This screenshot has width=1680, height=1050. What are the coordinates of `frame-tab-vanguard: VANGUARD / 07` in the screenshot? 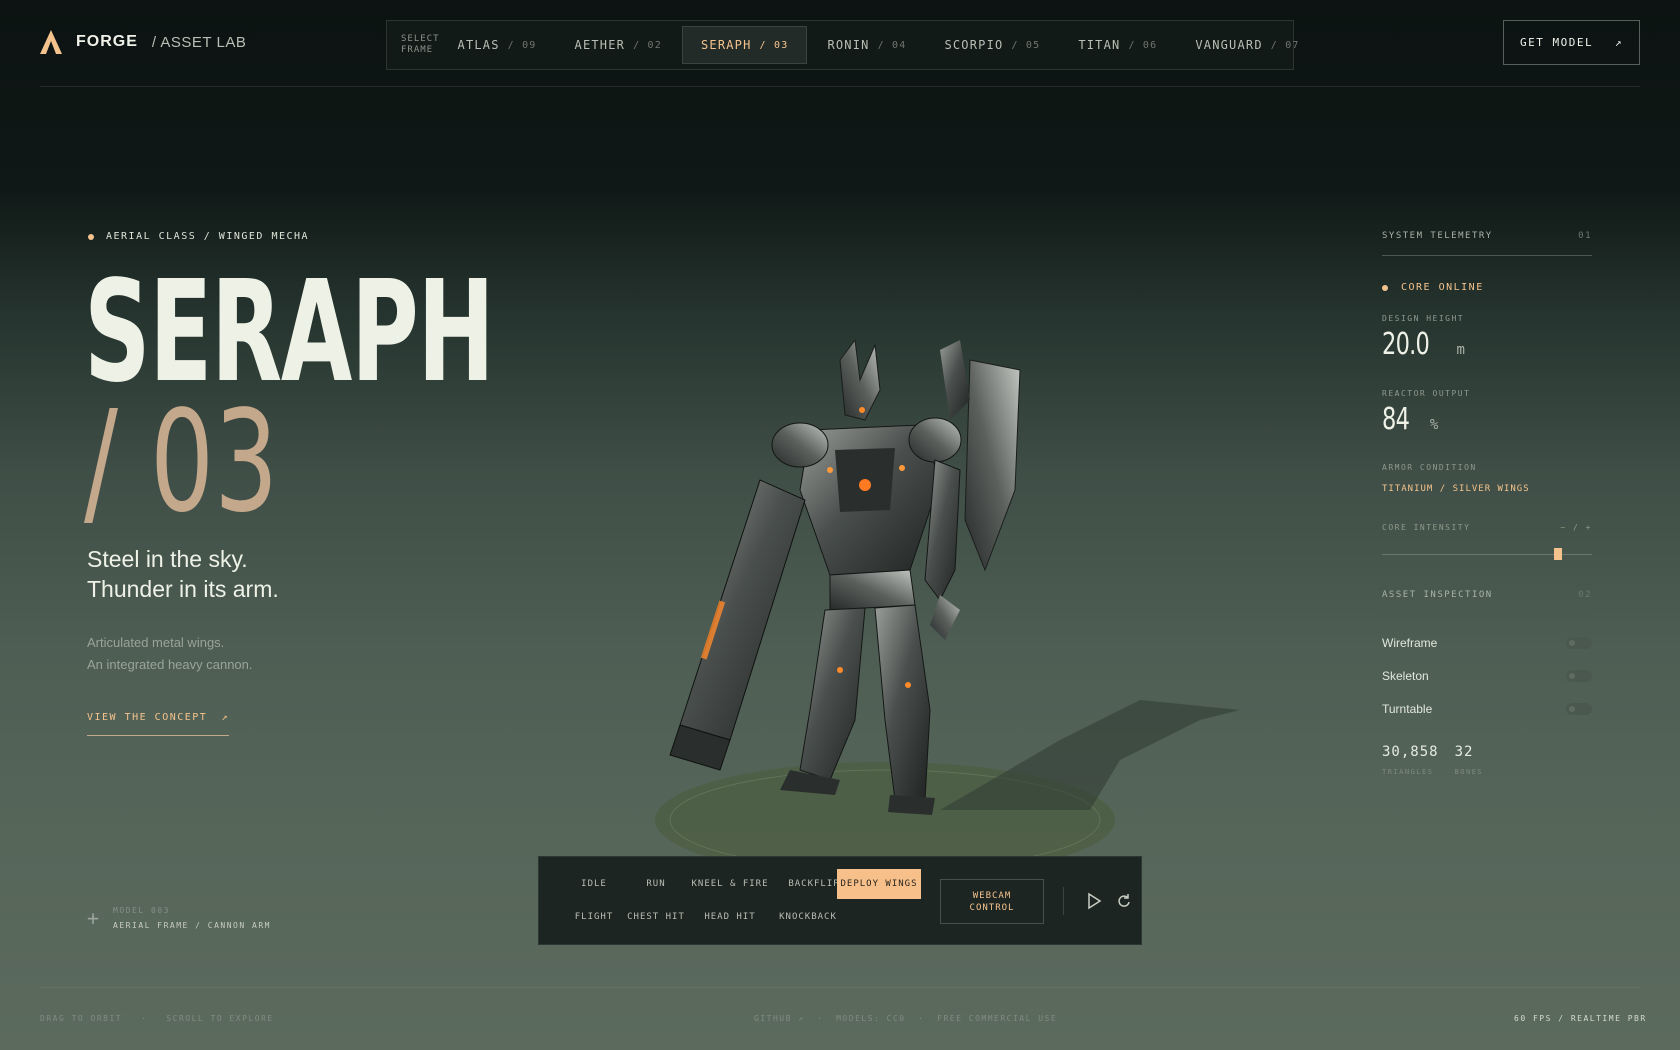 It's located at (1247, 45).